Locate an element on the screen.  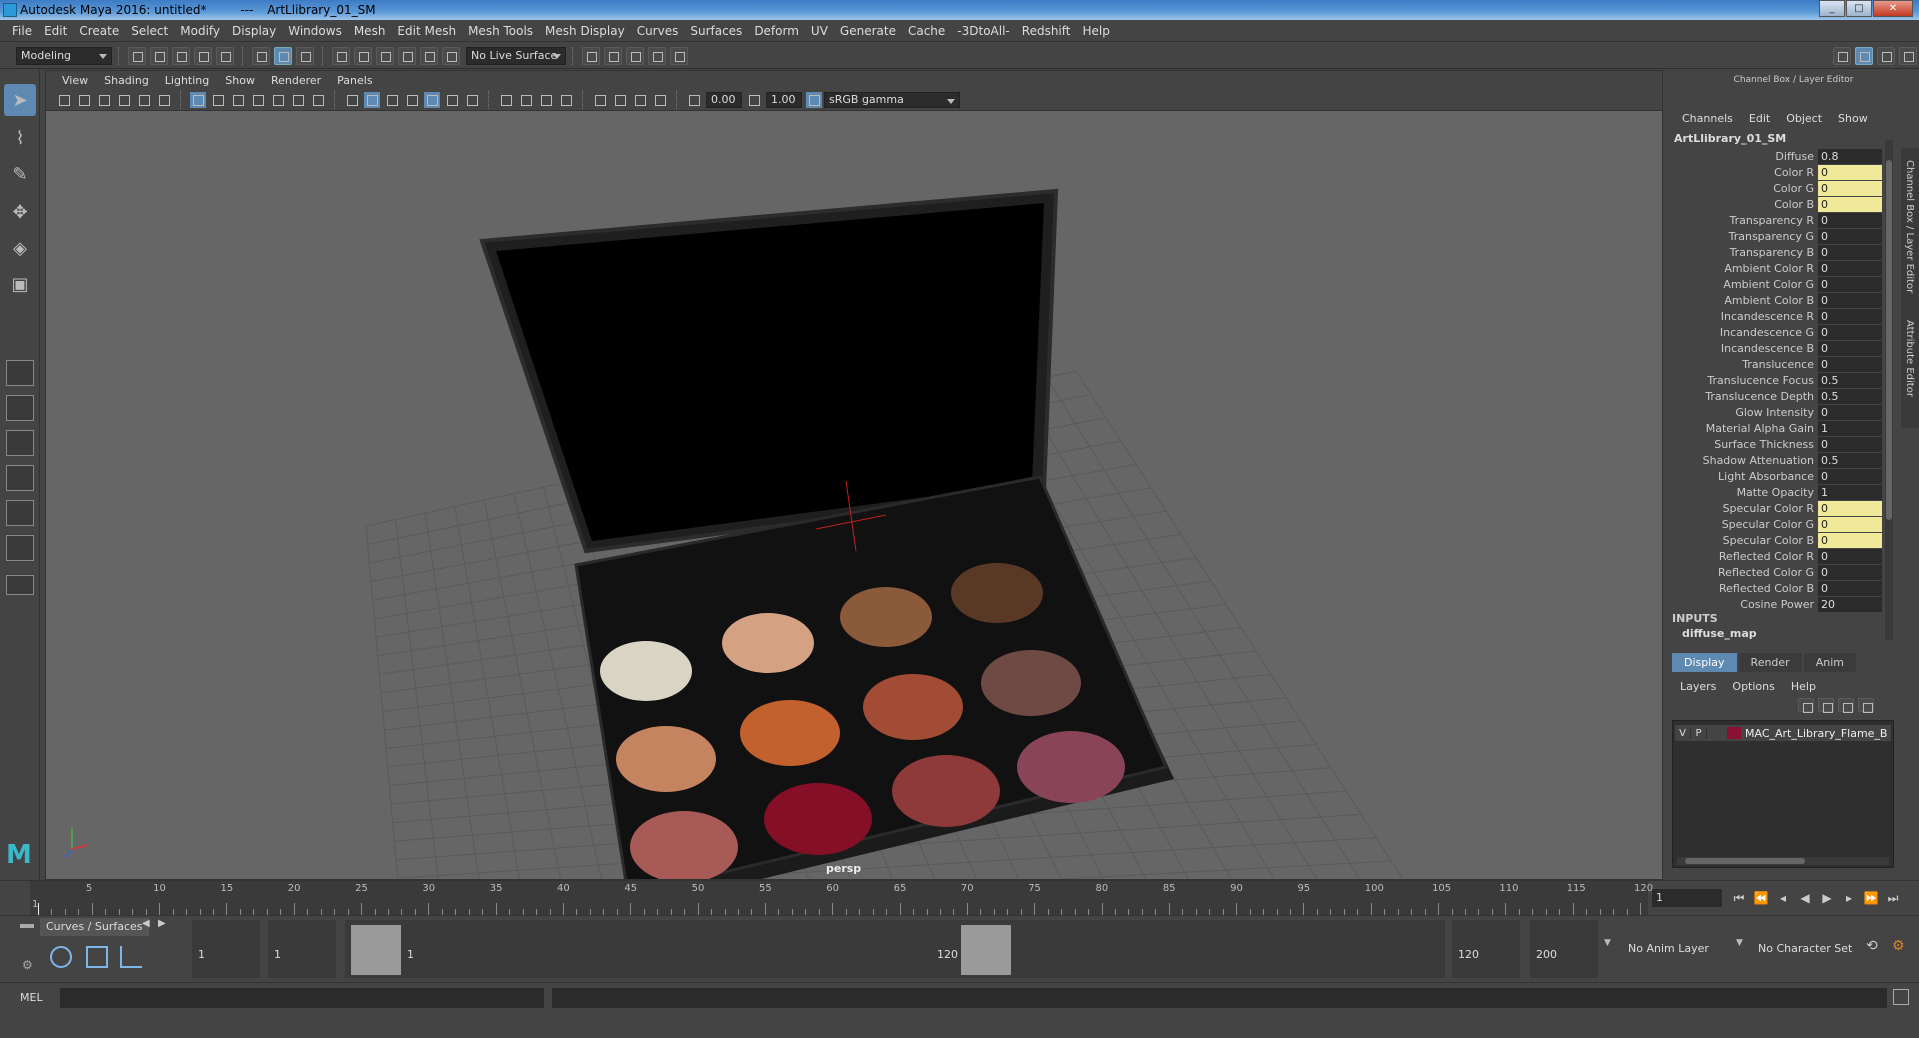
char-set-dropdown-icon: ▼ is located at coordinates (1739, 943).